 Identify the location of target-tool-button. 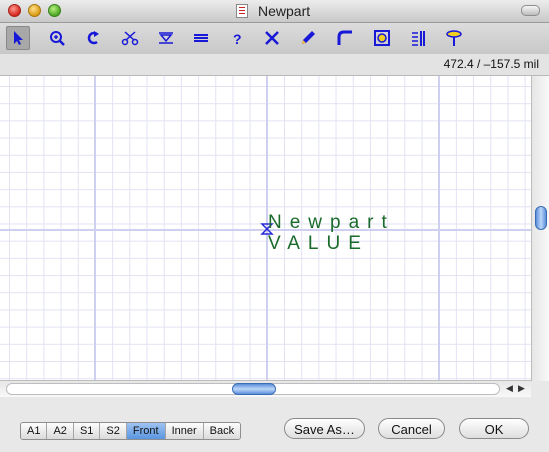
(382, 38).